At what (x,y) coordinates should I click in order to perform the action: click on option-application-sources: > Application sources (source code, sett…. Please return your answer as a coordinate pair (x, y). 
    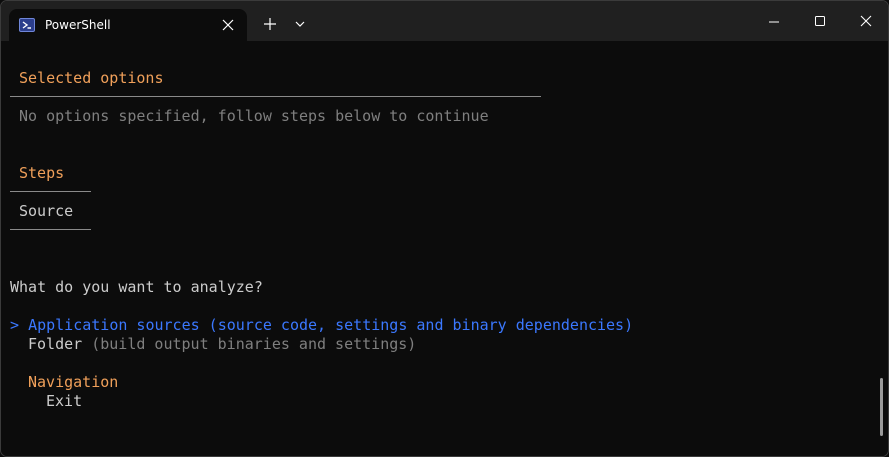
    Looking at the image, I should click on (321, 325).